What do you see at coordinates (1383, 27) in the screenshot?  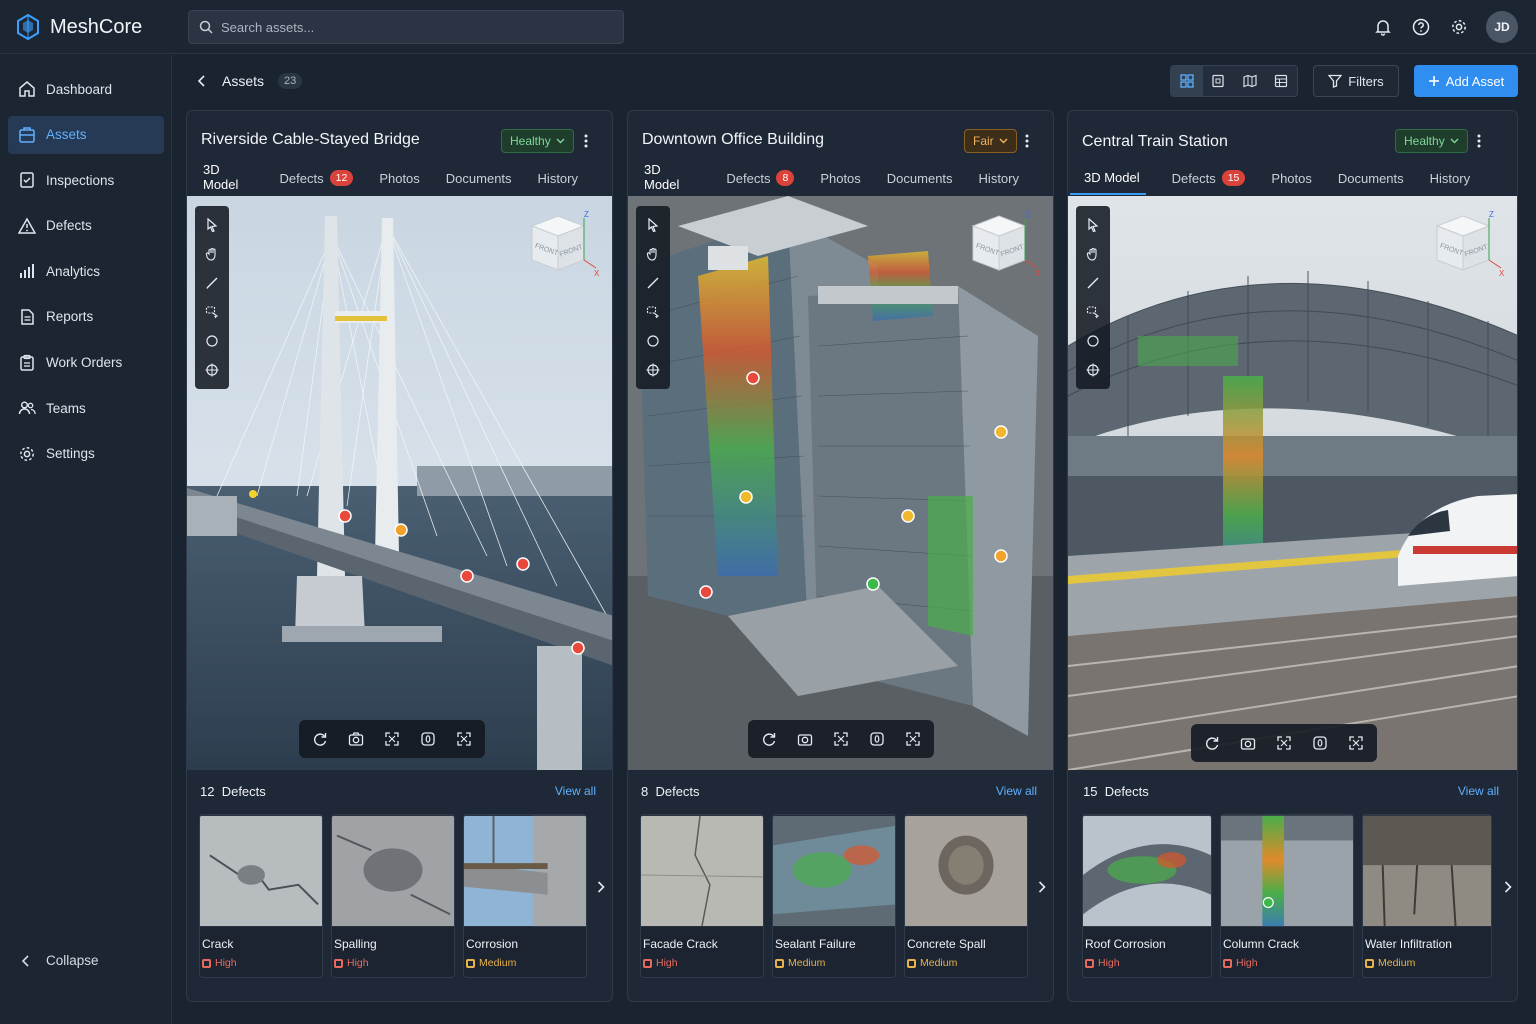 I see `bell-icon` at bounding box center [1383, 27].